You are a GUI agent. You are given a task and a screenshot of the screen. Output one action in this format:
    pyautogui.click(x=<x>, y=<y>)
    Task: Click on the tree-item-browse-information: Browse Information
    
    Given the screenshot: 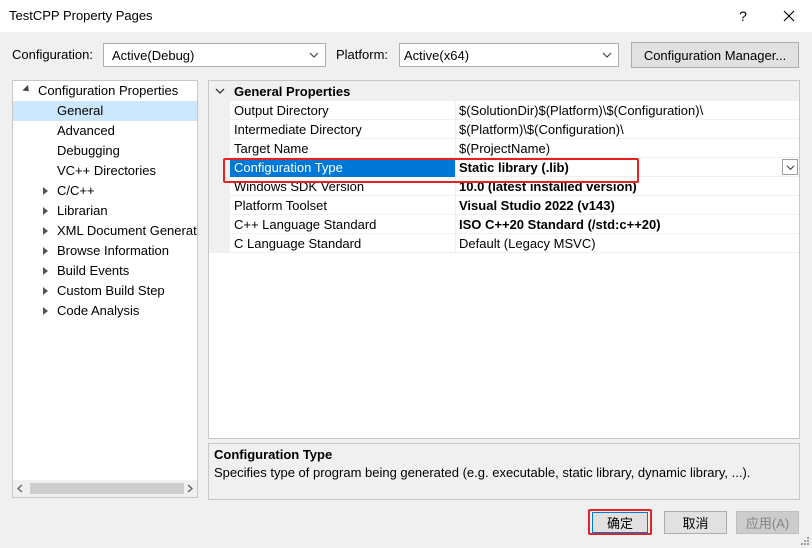 What is the action you would take?
    pyautogui.click(x=105, y=251)
    